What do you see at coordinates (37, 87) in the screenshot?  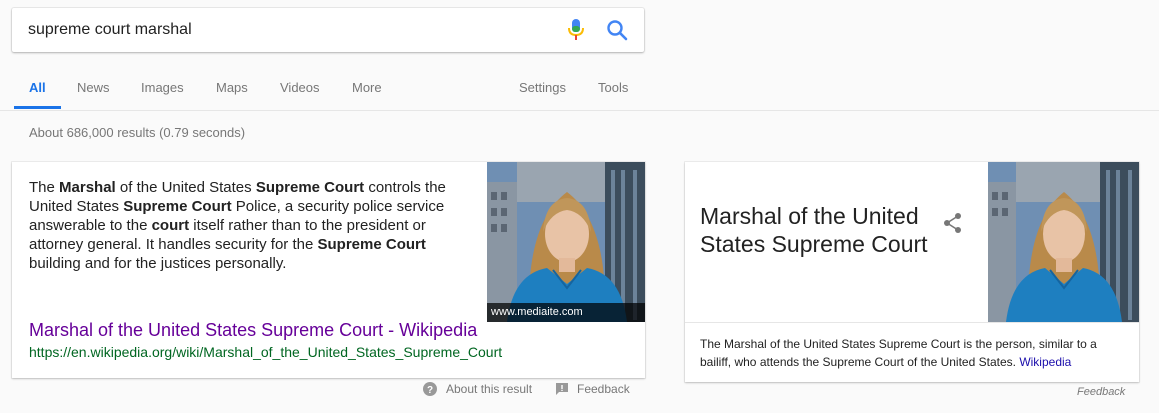 I see `tab-all: All` at bounding box center [37, 87].